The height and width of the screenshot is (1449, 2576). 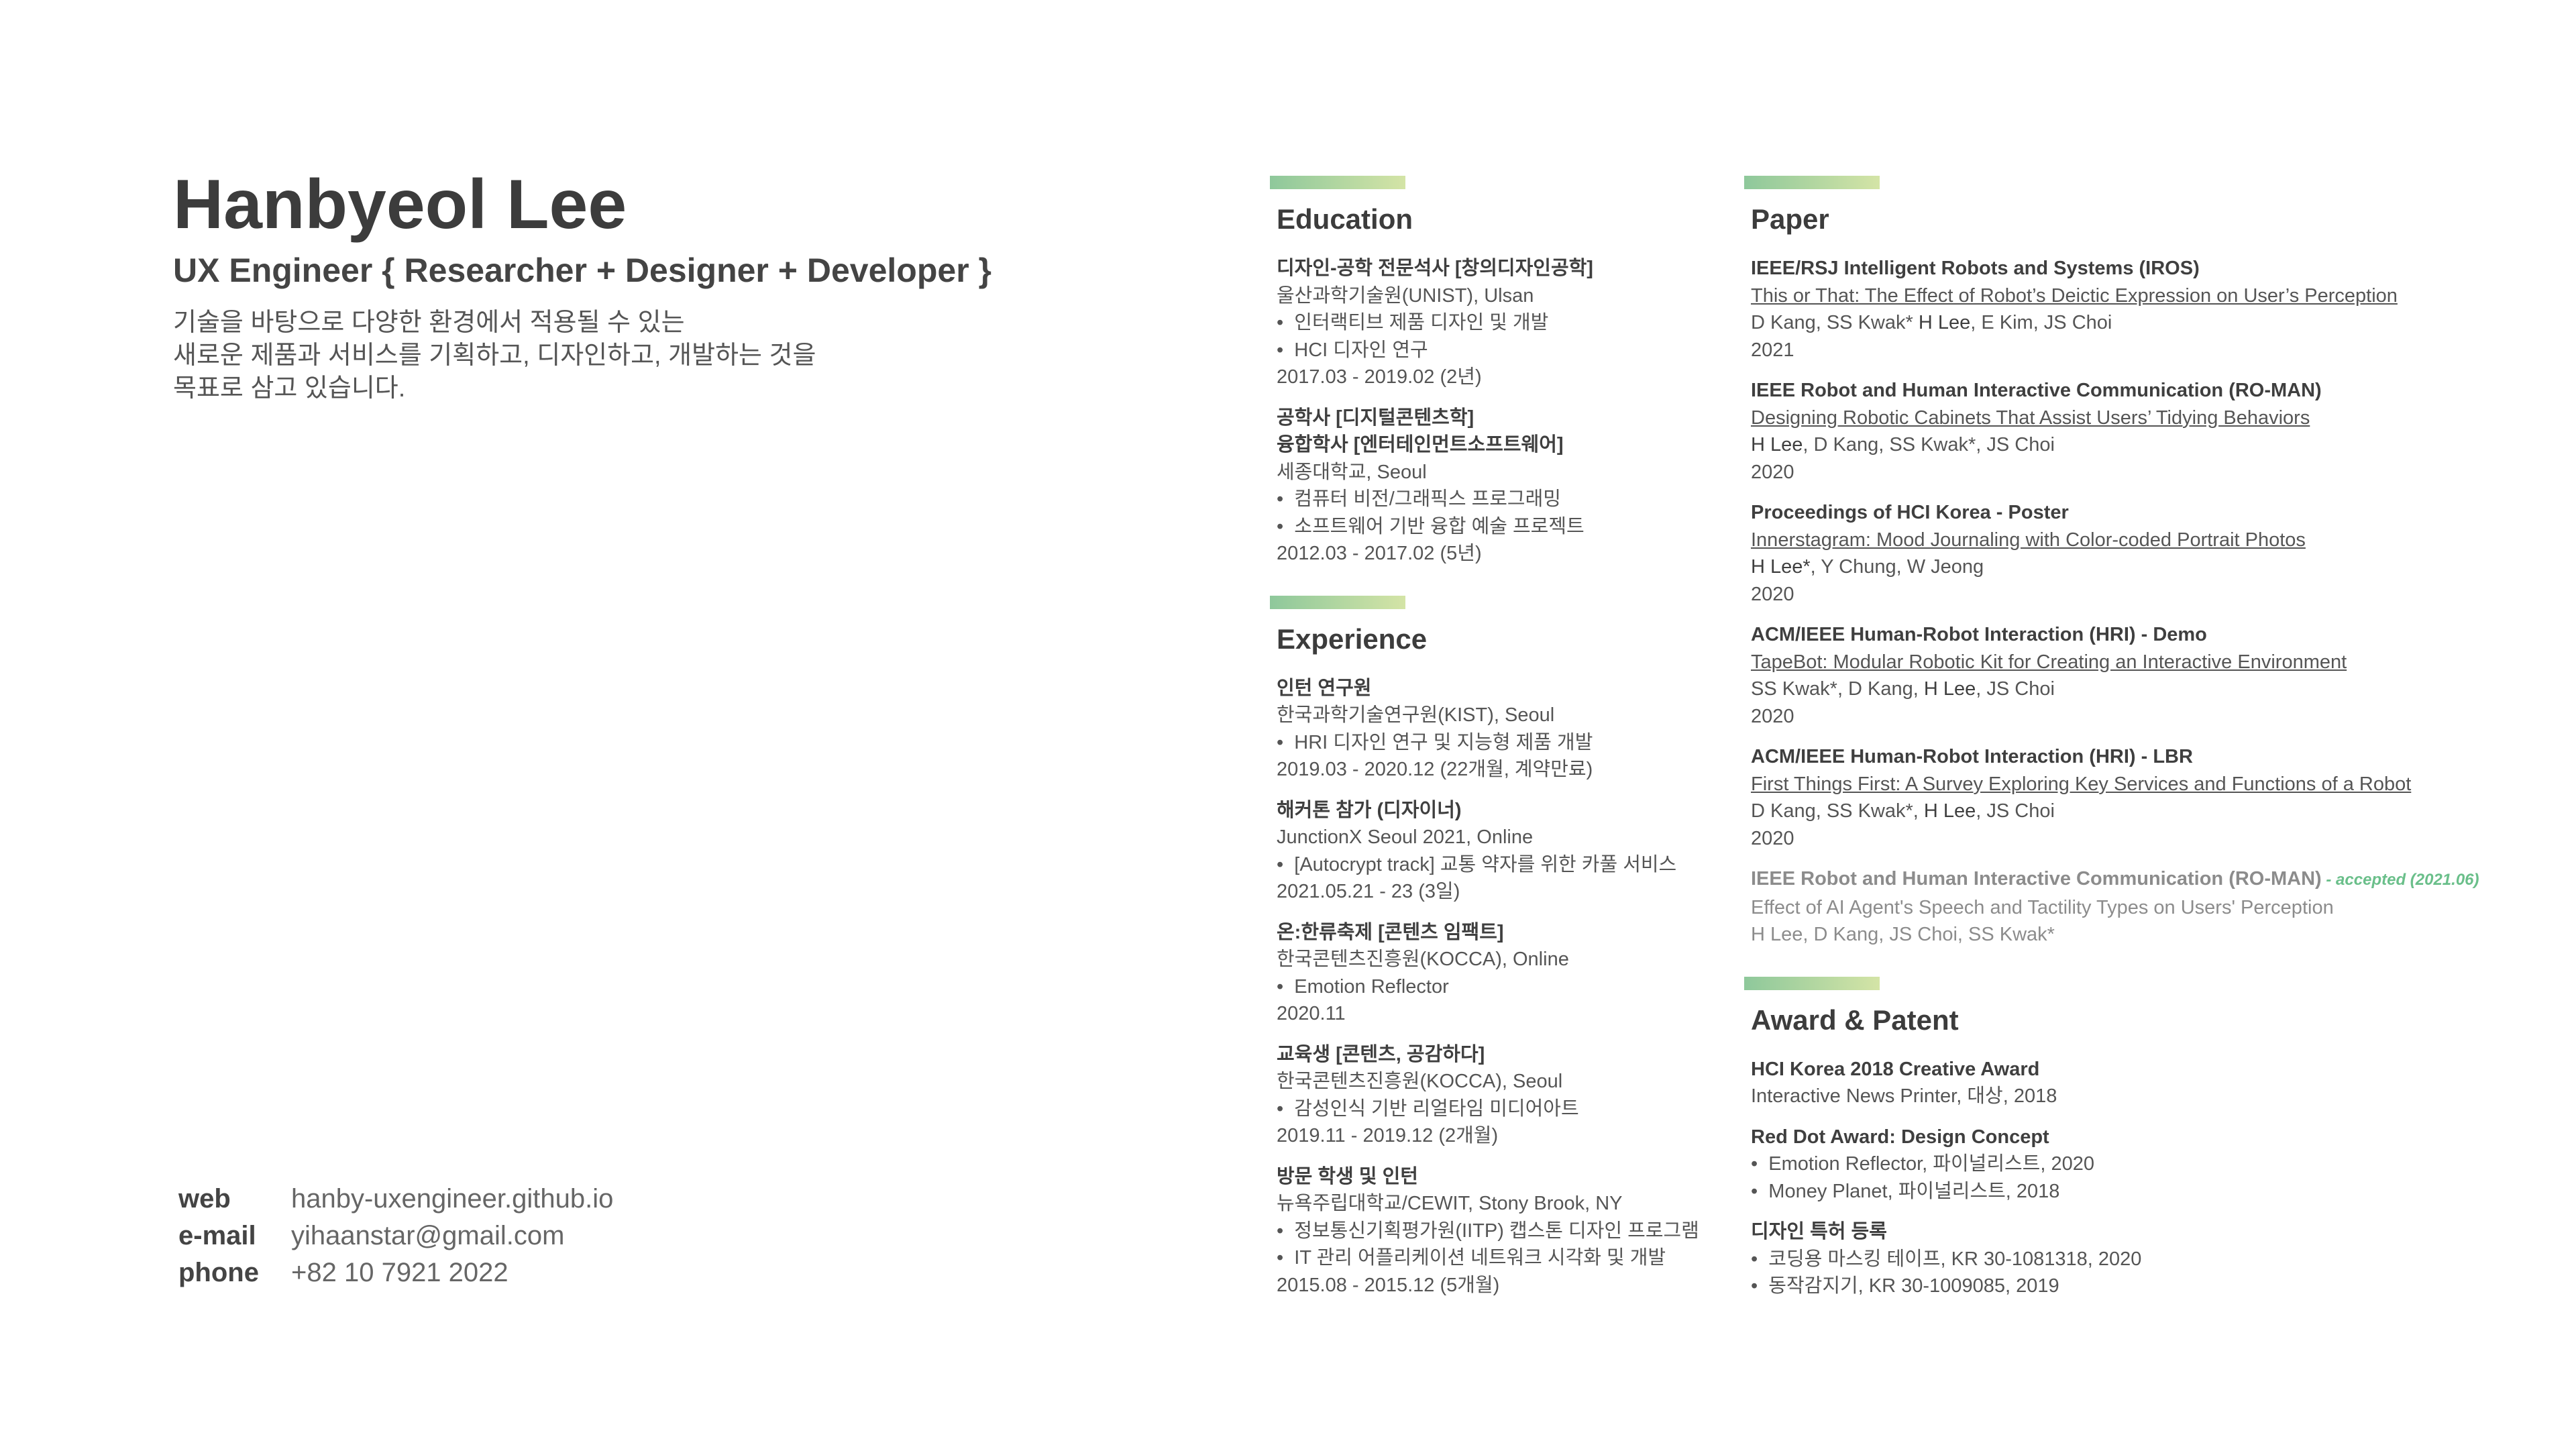 I want to click on section-title-education: Education, so click(x=1345, y=219).